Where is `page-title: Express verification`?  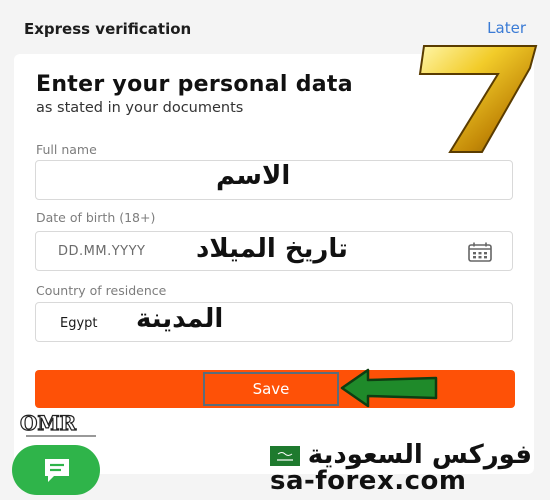 page-title: Express verification is located at coordinates (108, 29).